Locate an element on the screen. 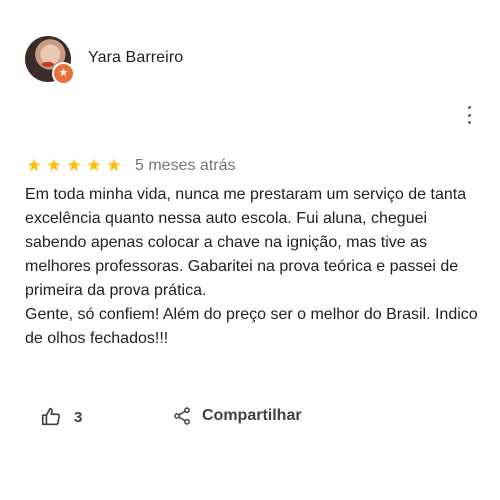  share-button: Compartilhar is located at coordinates (237, 416).